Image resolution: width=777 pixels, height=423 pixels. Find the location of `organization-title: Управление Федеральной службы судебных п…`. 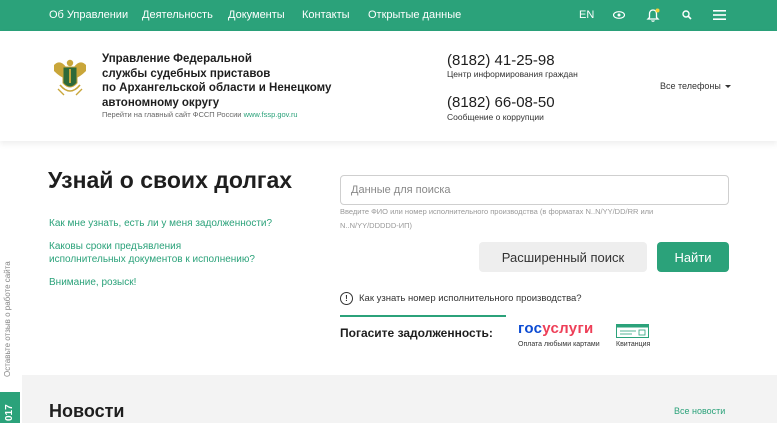

organization-title: Управление Федеральной службы судебных п… is located at coordinates (217, 81).